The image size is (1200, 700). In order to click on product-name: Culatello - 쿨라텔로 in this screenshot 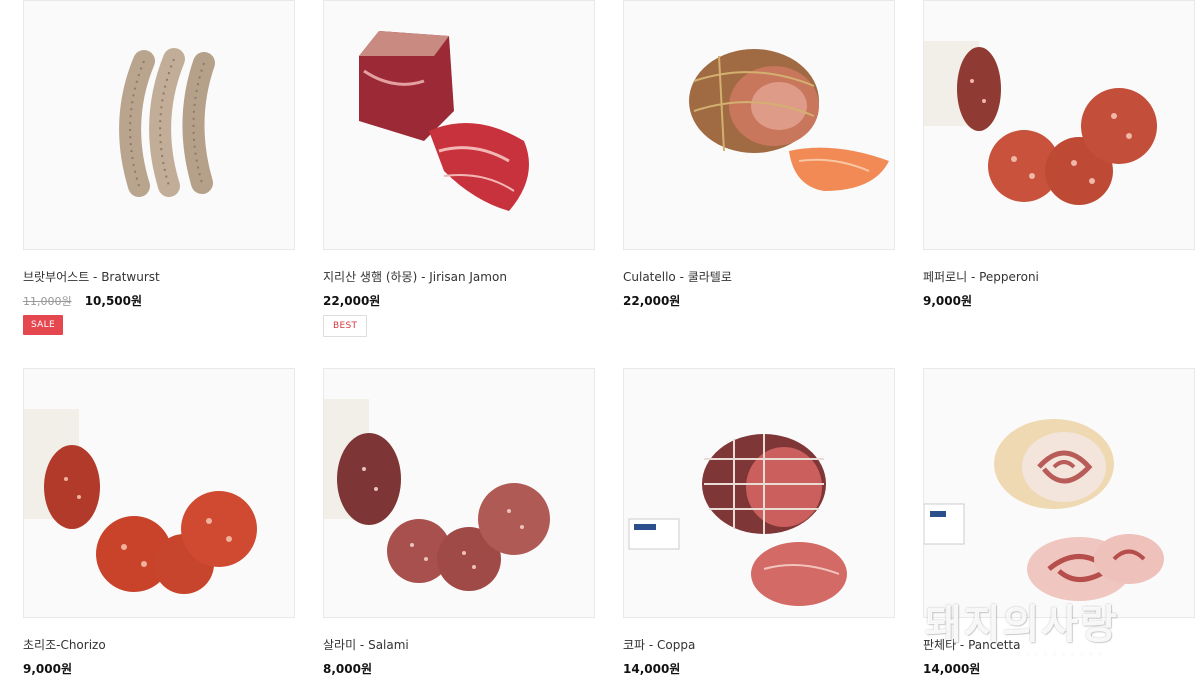, I will do `click(677, 276)`.